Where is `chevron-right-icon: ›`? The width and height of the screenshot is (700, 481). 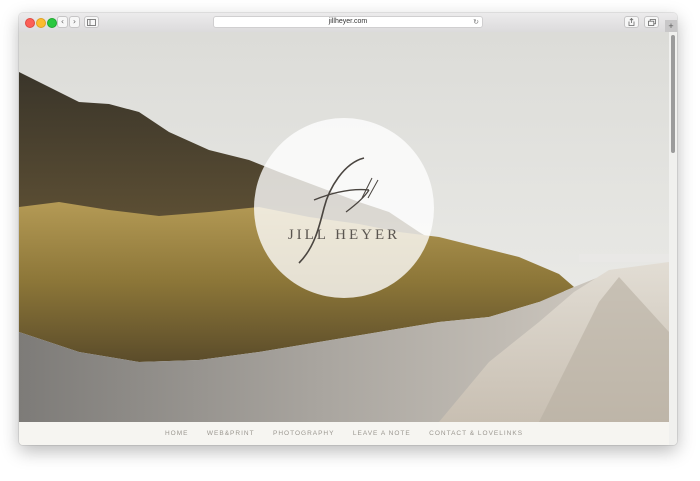 chevron-right-icon: › is located at coordinates (74, 21).